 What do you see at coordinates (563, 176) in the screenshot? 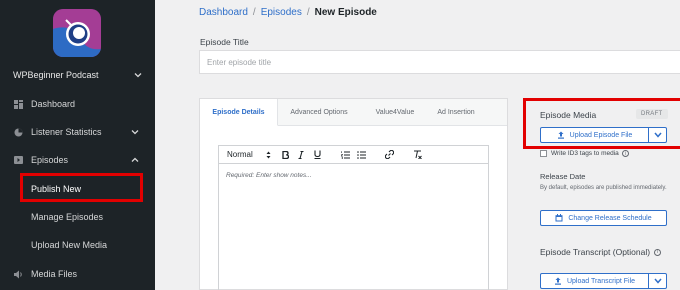
I see `release-date-heading: Release Date` at bounding box center [563, 176].